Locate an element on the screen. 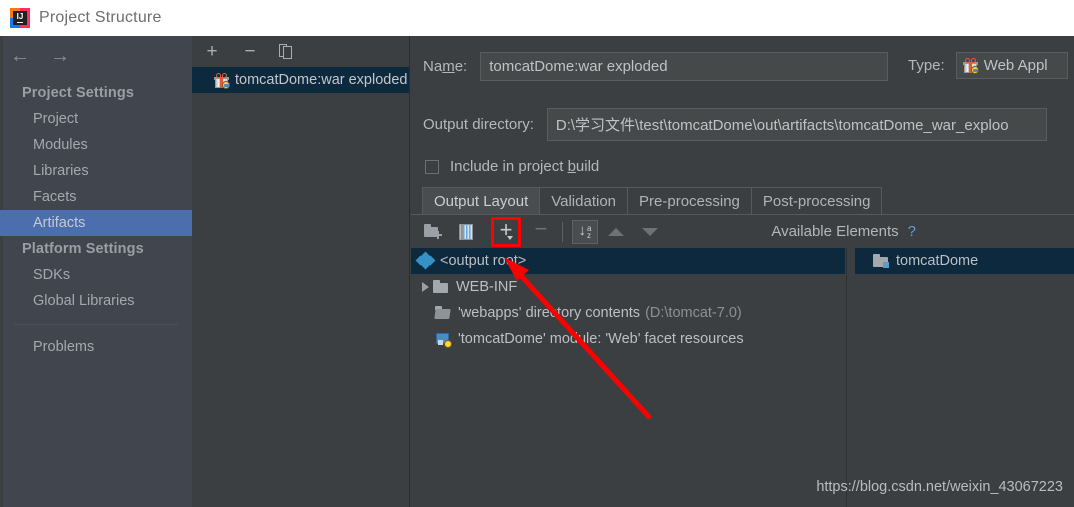  available-elements-tree: tomcatDome is located at coordinates (960, 377).